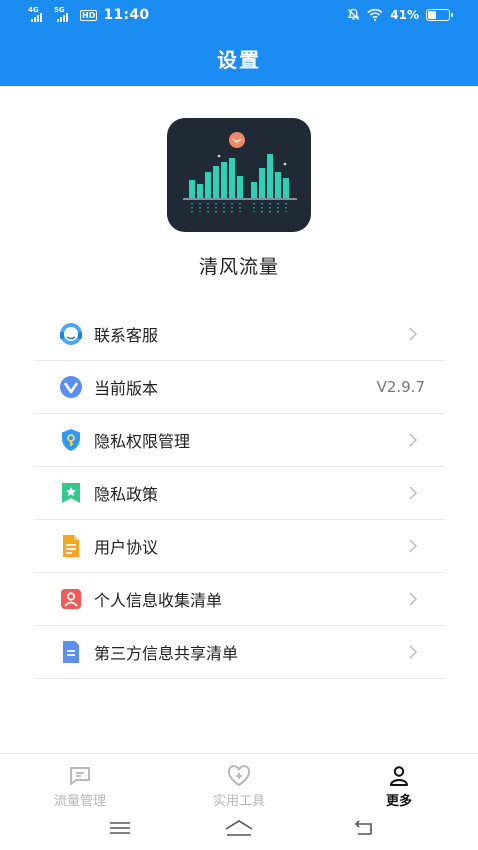 The height and width of the screenshot is (850, 478). Describe the element at coordinates (120, 828) in the screenshot. I see `menu-icon` at that location.